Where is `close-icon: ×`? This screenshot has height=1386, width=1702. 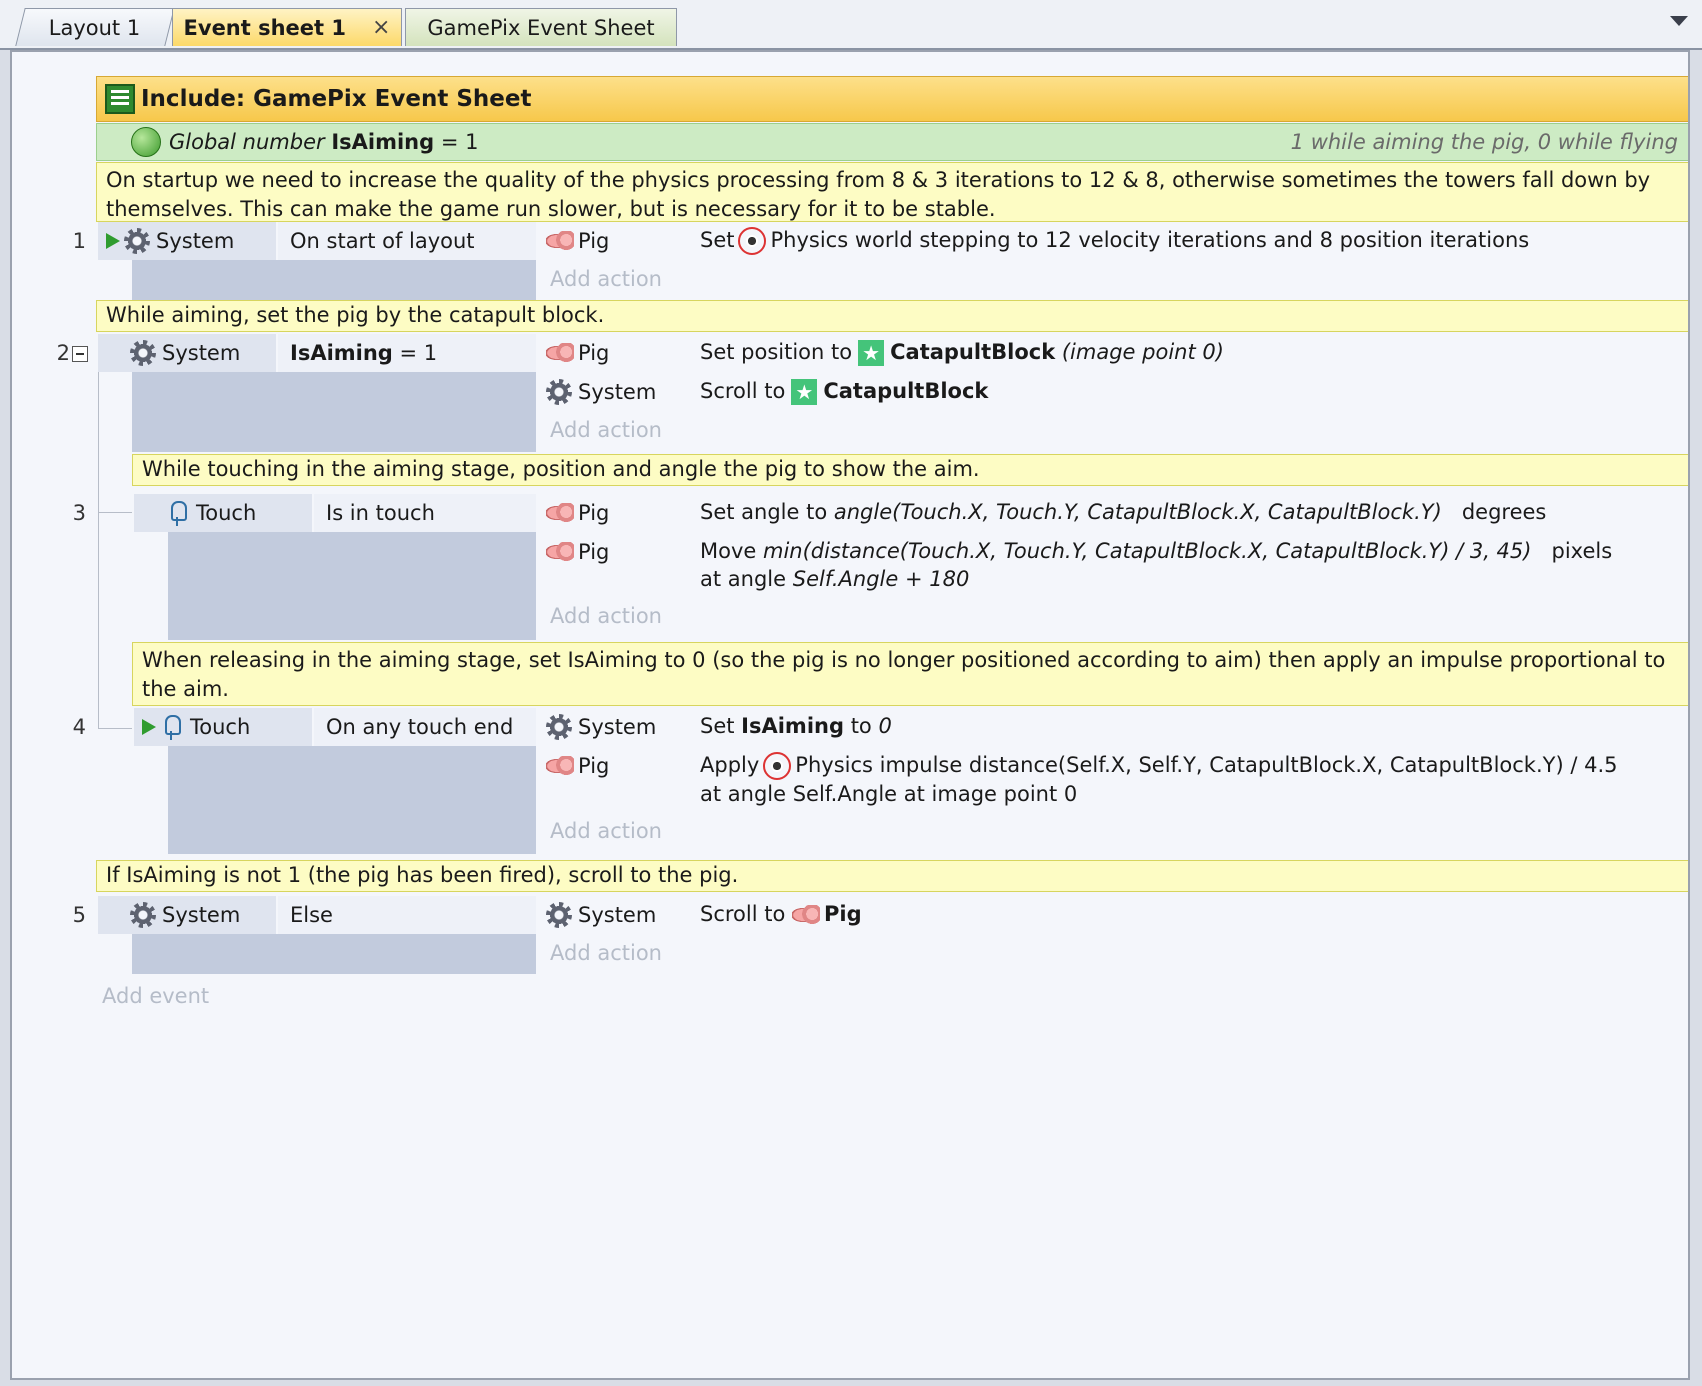
close-icon: × is located at coordinates (381, 27).